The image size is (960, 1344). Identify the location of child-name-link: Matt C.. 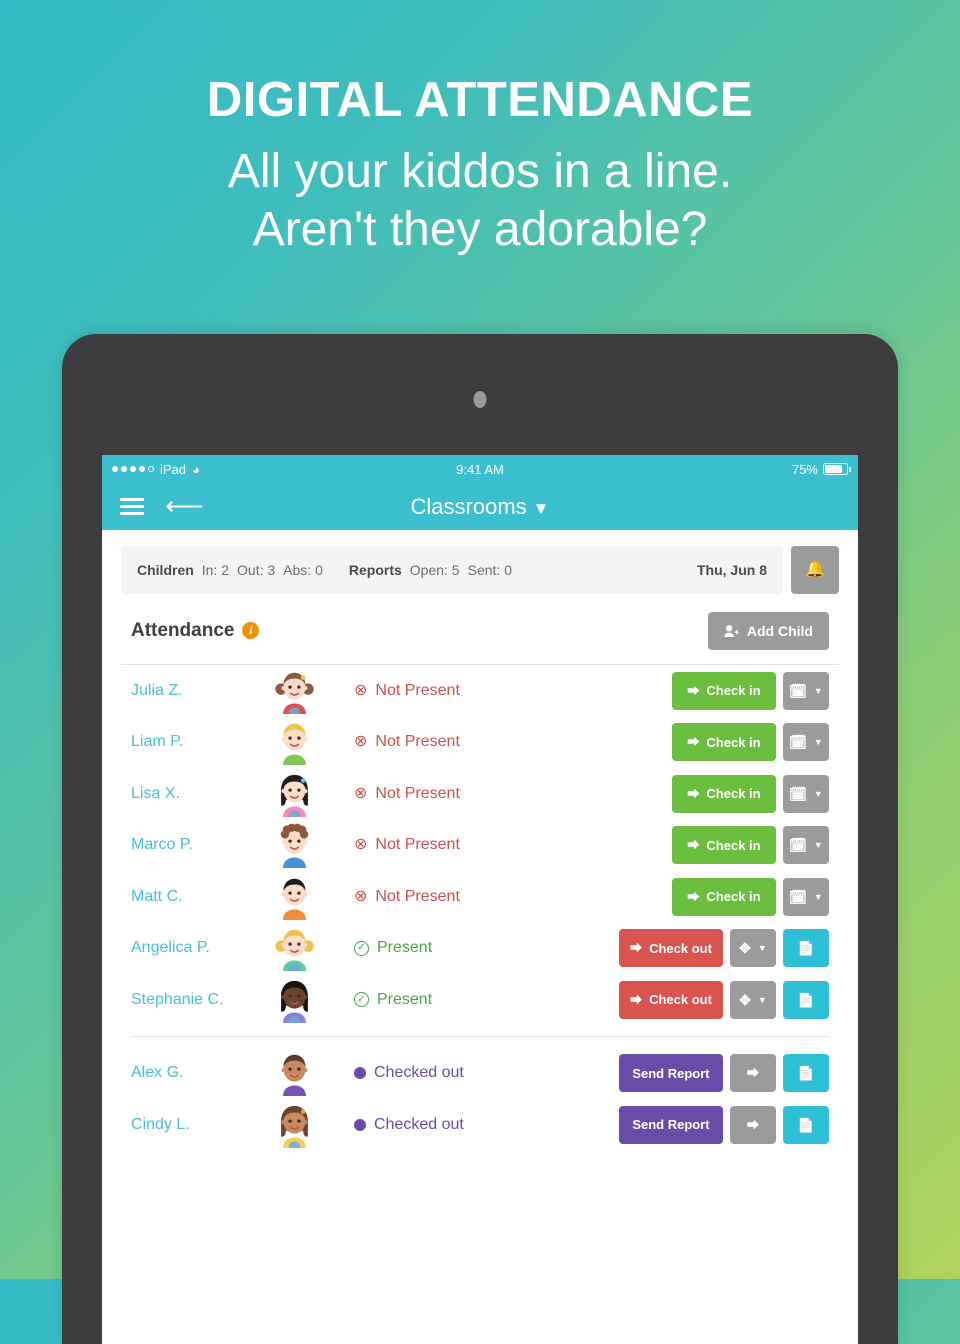
(197, 897).